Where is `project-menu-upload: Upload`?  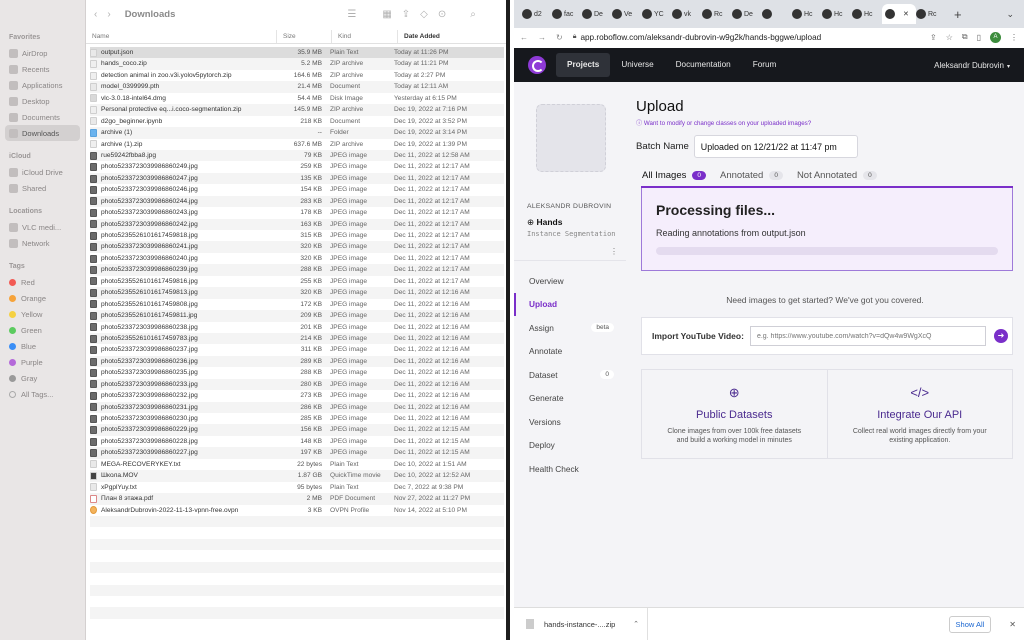
project-menu-upload: Upload is located at coordinates (570, 304).